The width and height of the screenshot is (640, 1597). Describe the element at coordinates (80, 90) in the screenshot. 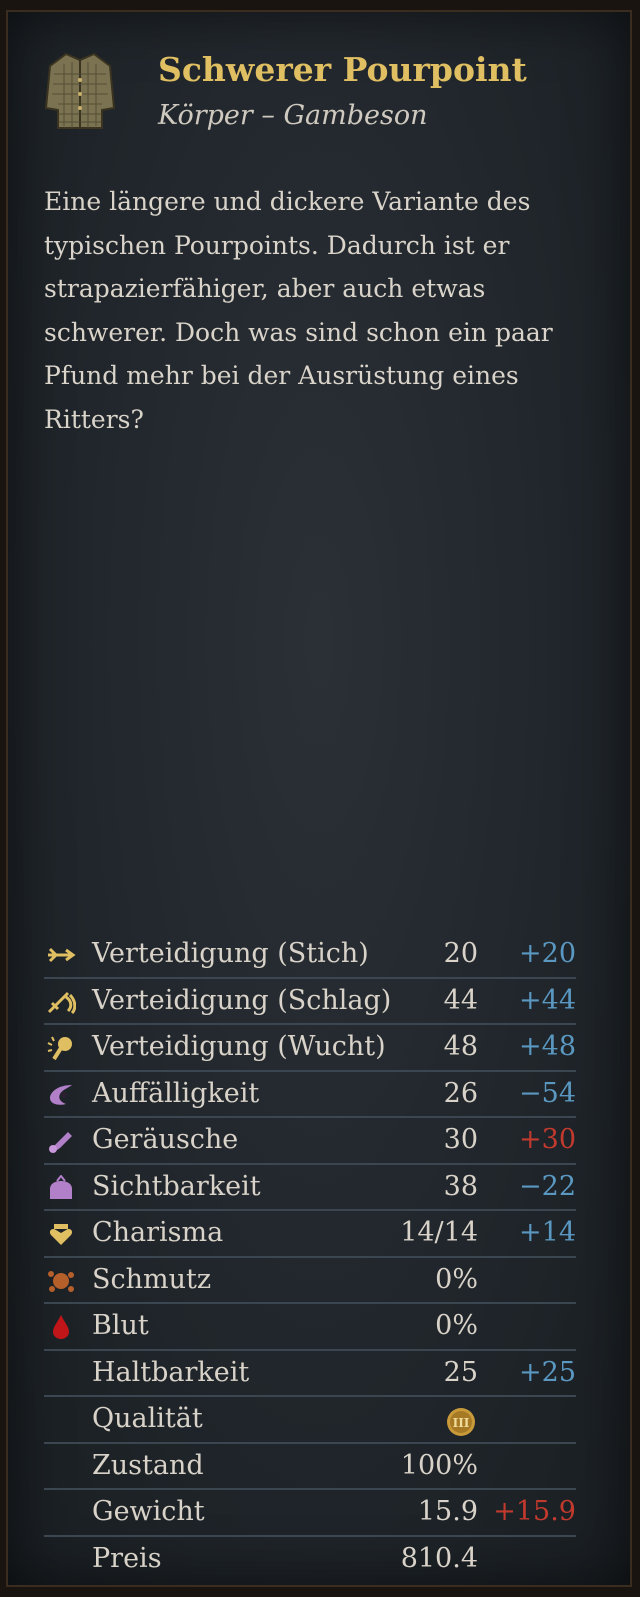

I see `gambeson-icon` at that location.